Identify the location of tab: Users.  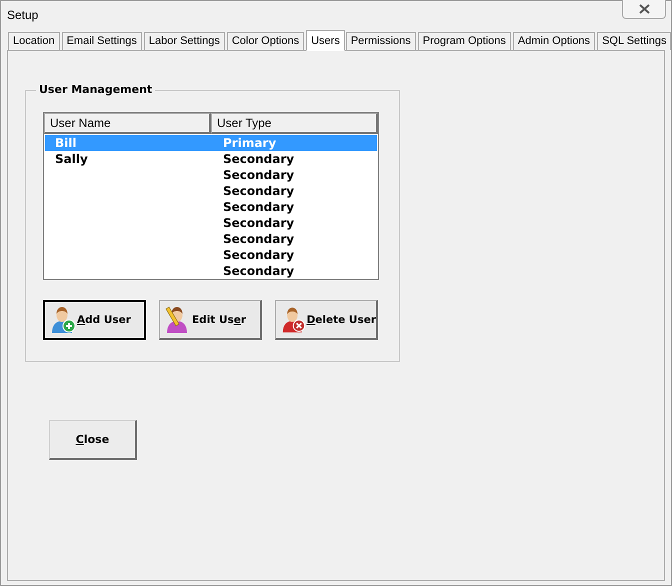
(325, 40).